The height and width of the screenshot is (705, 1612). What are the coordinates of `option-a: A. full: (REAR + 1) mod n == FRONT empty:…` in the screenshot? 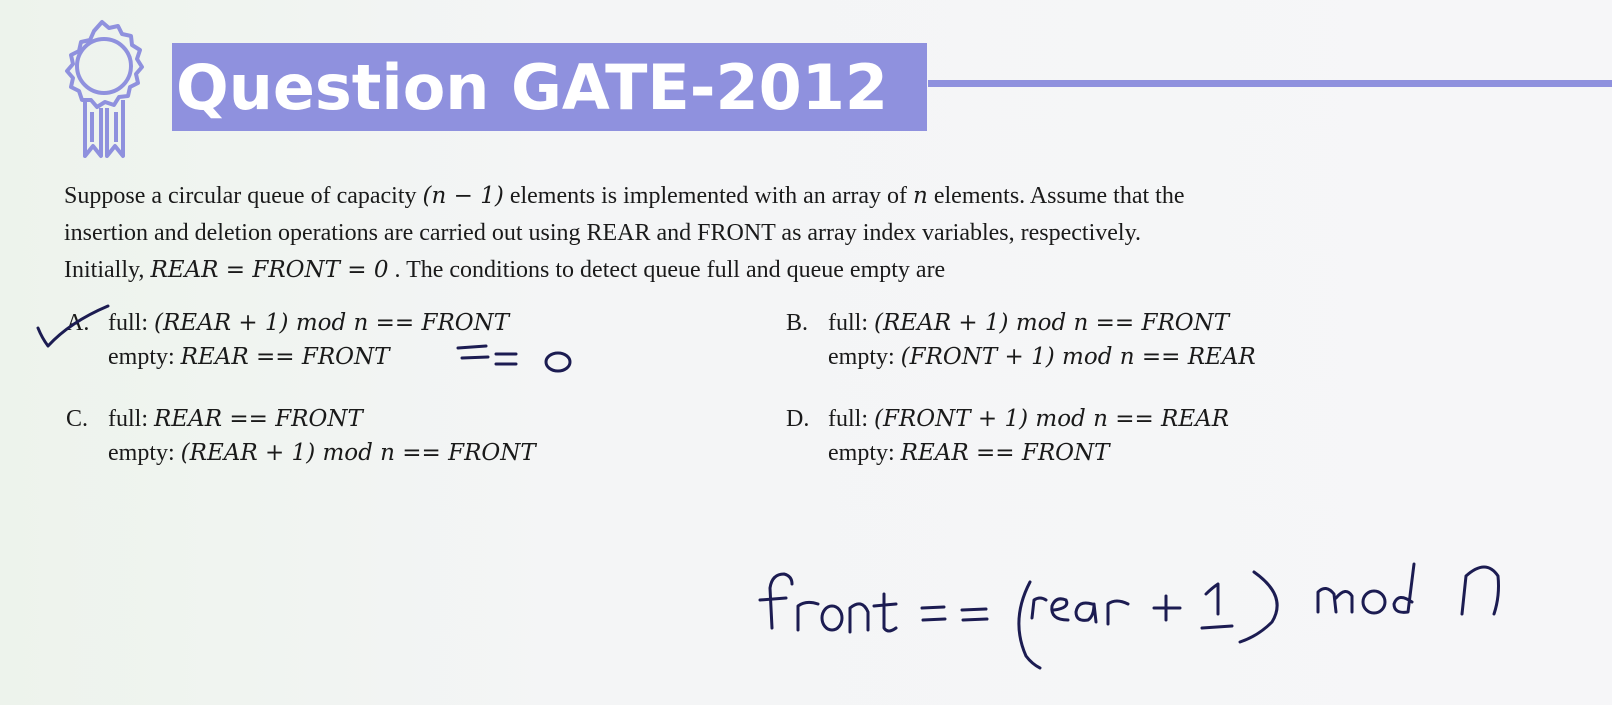 It's located at (287, 340).